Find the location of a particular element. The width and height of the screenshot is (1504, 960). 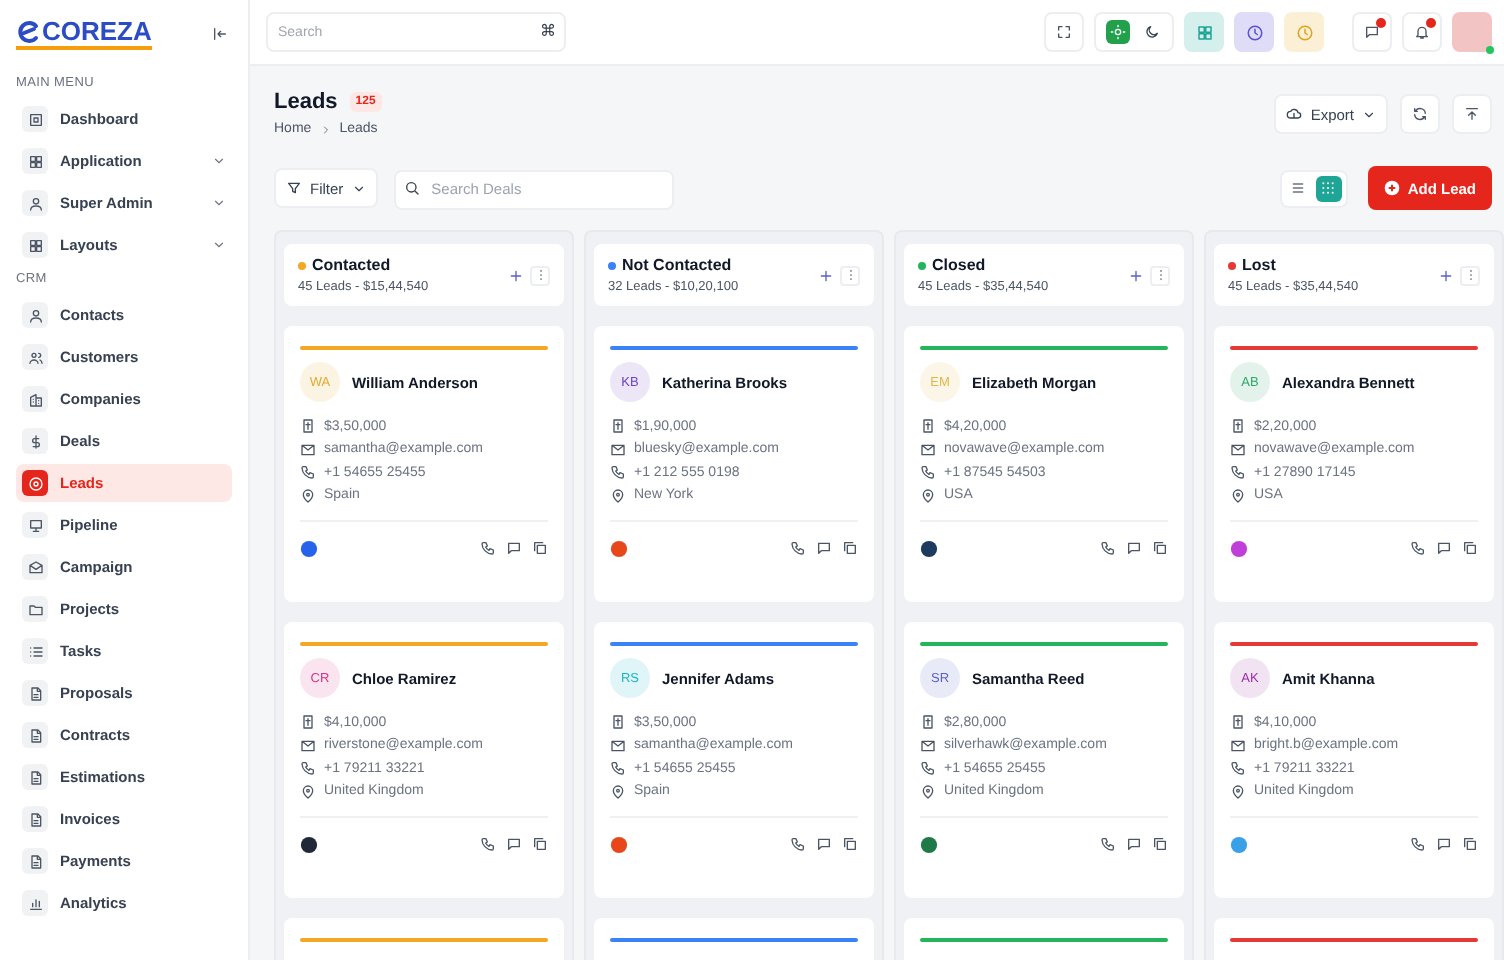

clock-button is located at coordinates (1254, 32).